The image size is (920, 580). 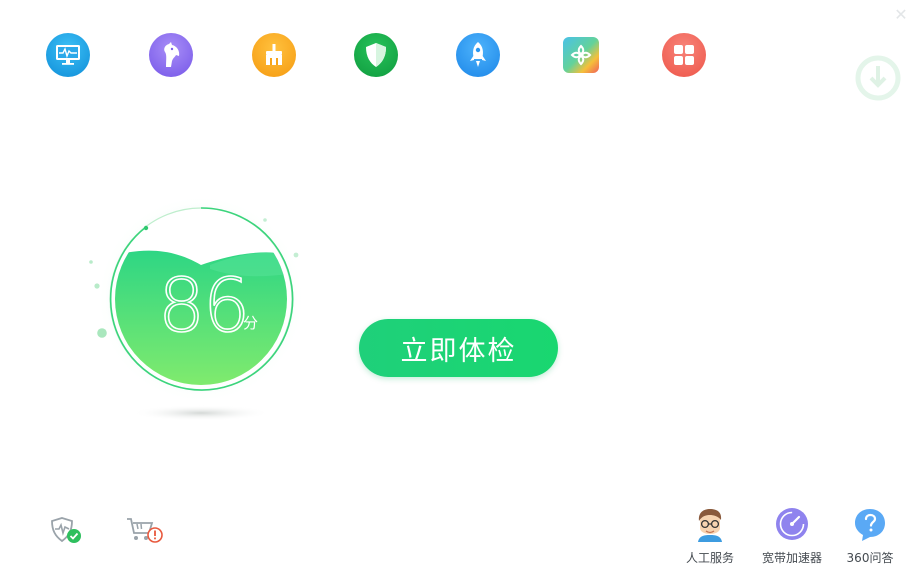 I want to click on heart-shield-check-icon, so click(x=66, y=530).